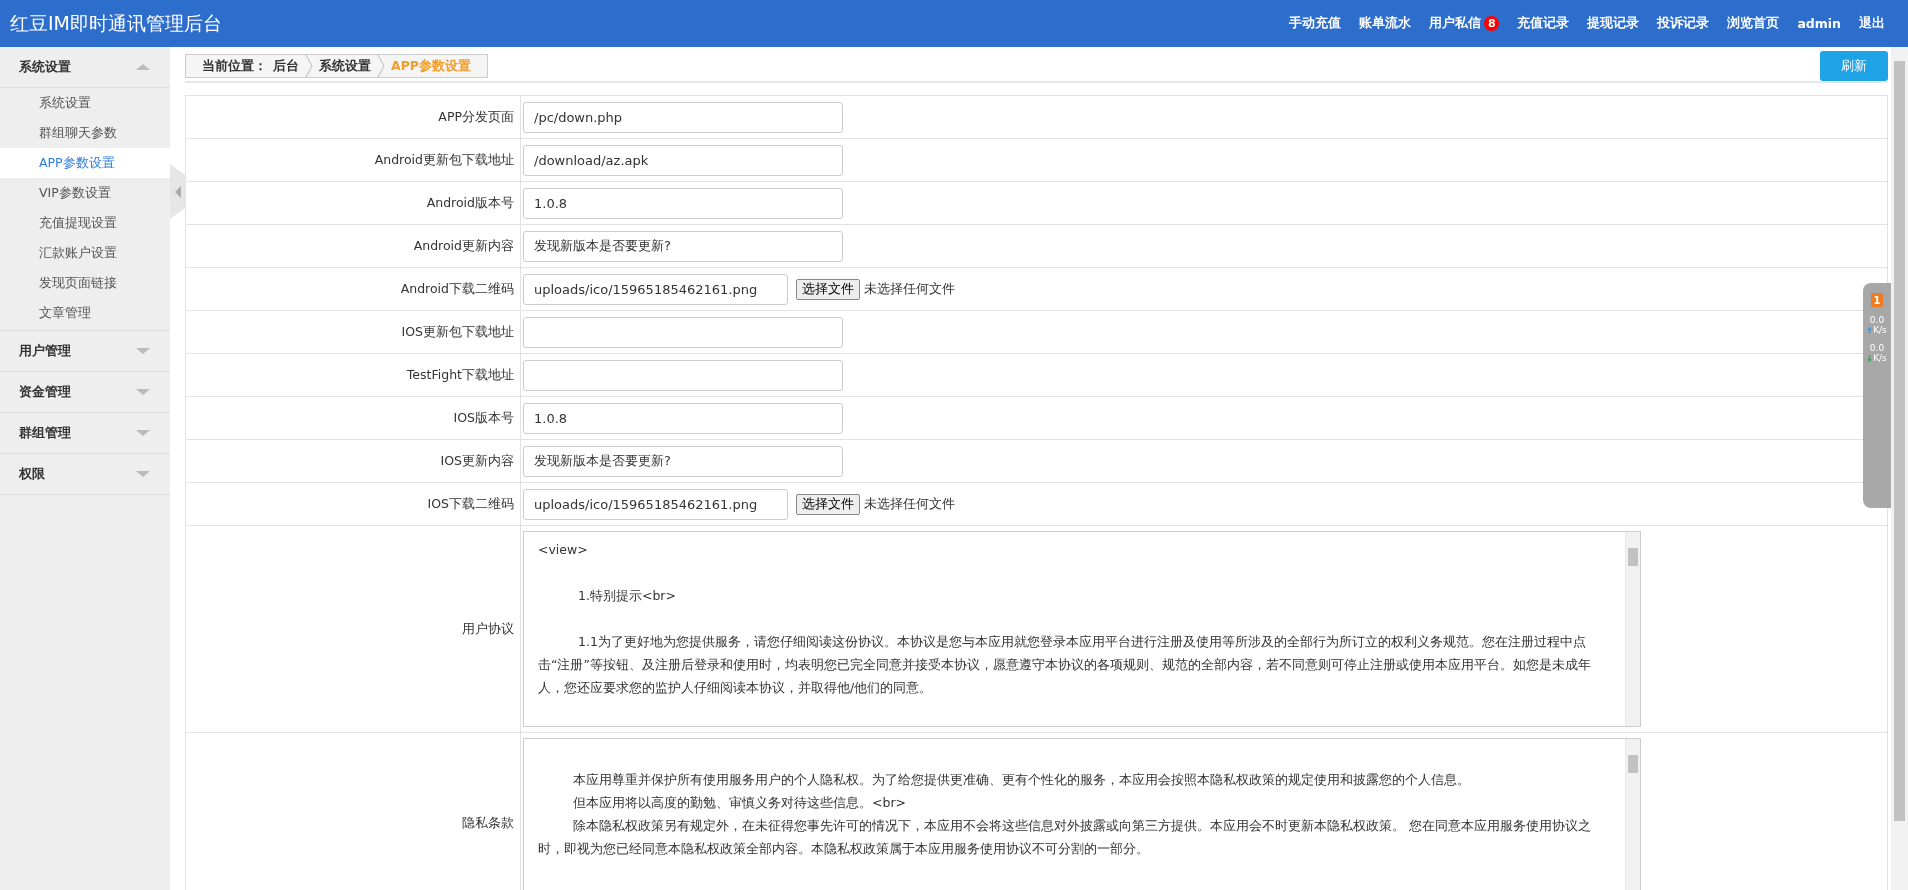 This screenshot has height=890, width=1908. Describe the element at coordinates (353, 375) in the screenshot. I see `field-label: TestFight下载地址` at that location.